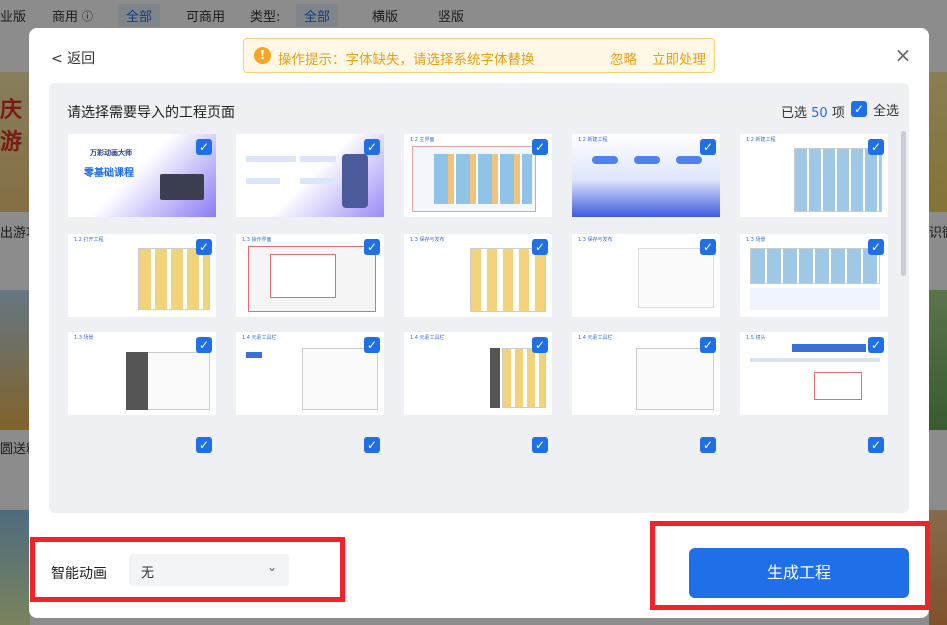  What do you see at coordinates (310, 175) in the screenshot?
I see `slide-thumbnail: ✓` at bounding box center [310, 175].